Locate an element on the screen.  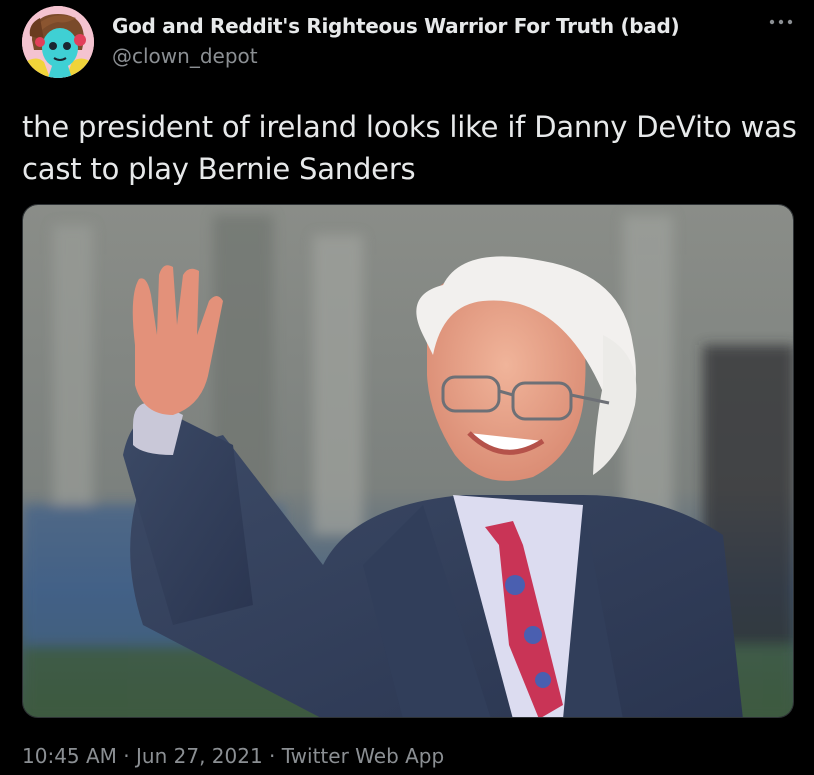
tweet-date: Jun 27, 2021 is located at coordinates (199, 756).